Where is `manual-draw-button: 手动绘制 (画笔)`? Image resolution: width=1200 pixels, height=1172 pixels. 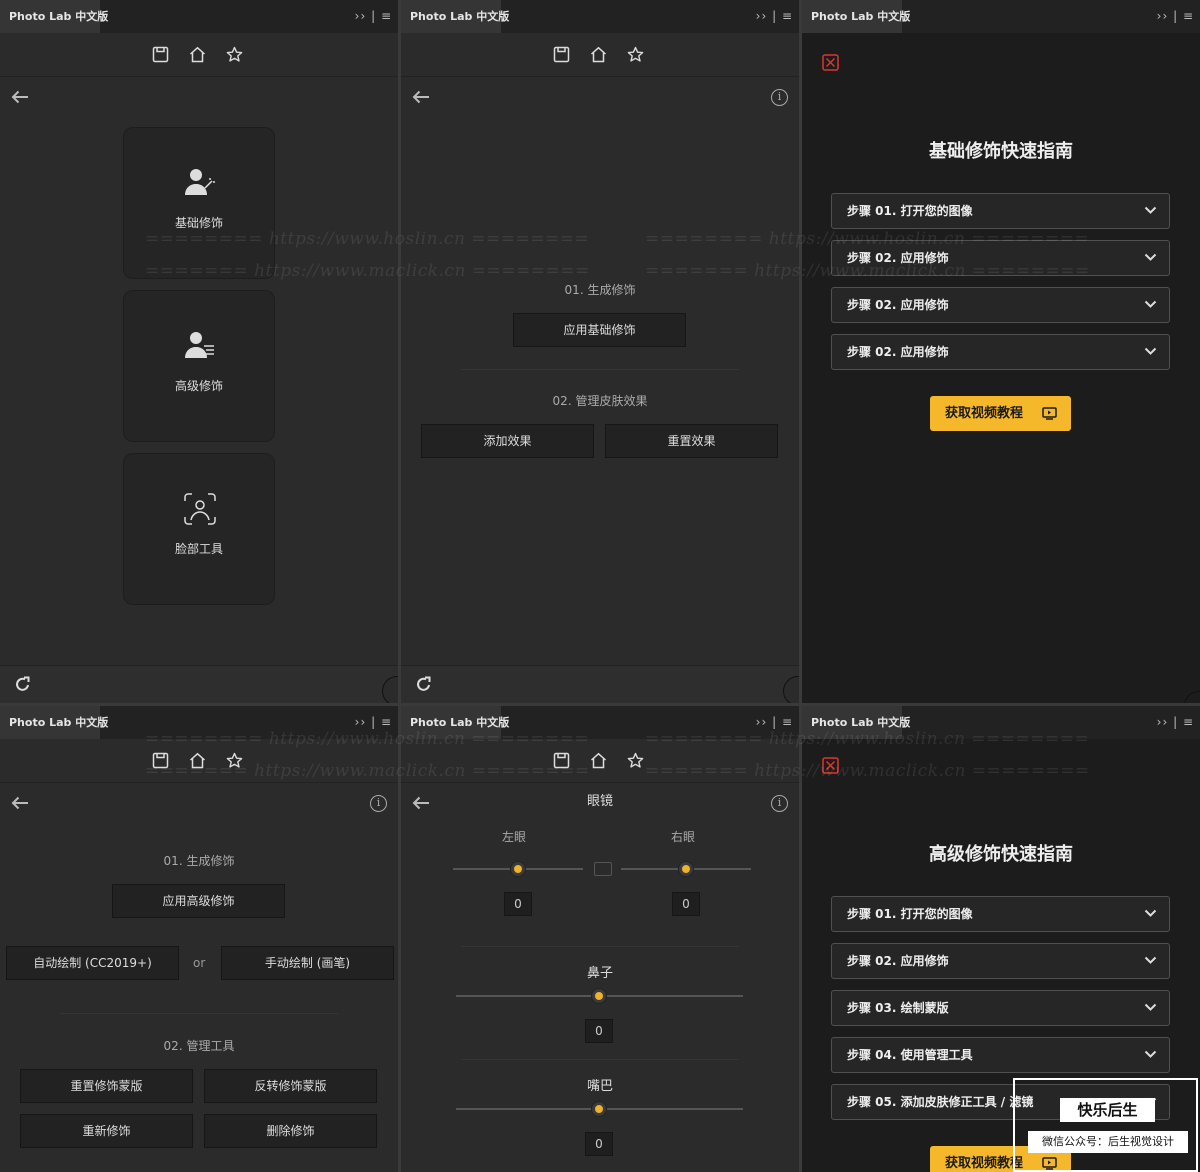 manual-draw-button: 手动绘制 (画笔) is located at coordinates (307, 963).